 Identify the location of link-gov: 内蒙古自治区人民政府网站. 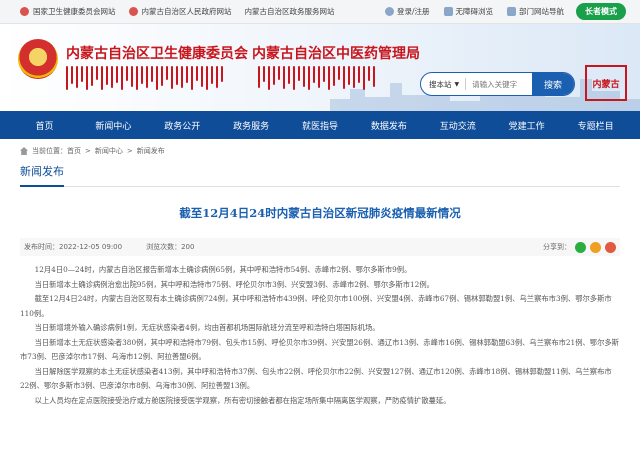
(180, 11).